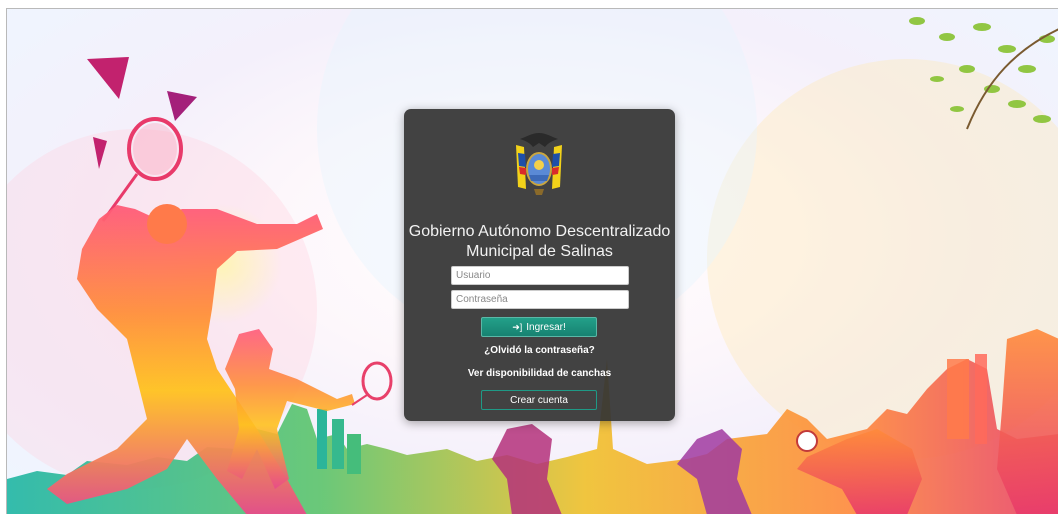  What do you see at coordinates (546, 327) in the screenshot?
I see `login-button-label: Ingresar!` at bounding box center [546, 327].